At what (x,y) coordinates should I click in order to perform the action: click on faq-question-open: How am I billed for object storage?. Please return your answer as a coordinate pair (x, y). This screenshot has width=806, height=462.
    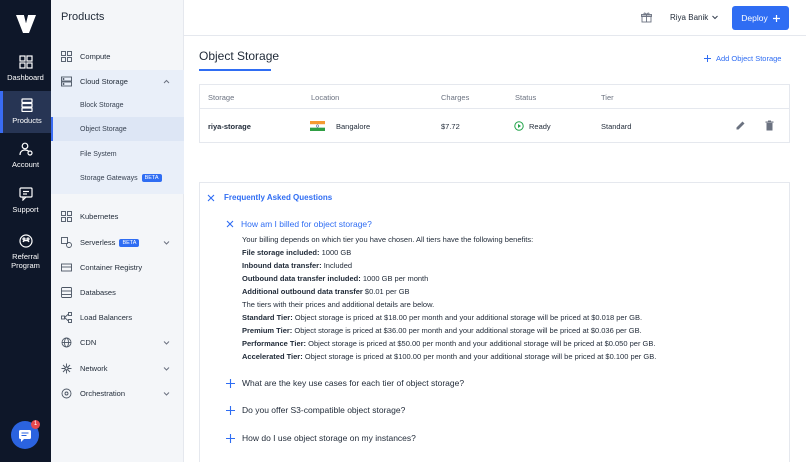
    Looking at the image, I should click on (299, 224).